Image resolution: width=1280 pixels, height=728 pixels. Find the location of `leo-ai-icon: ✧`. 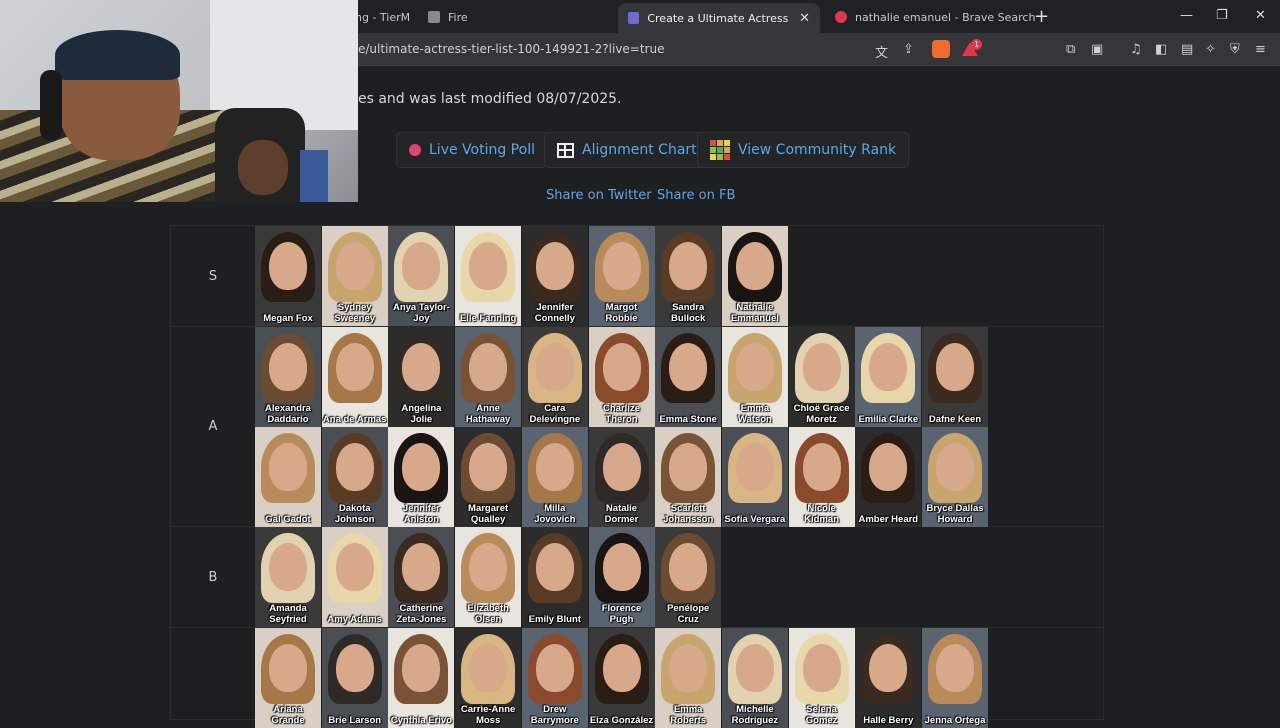

leo-ai-icon: ✧ is located at coordinates (1210, 49).